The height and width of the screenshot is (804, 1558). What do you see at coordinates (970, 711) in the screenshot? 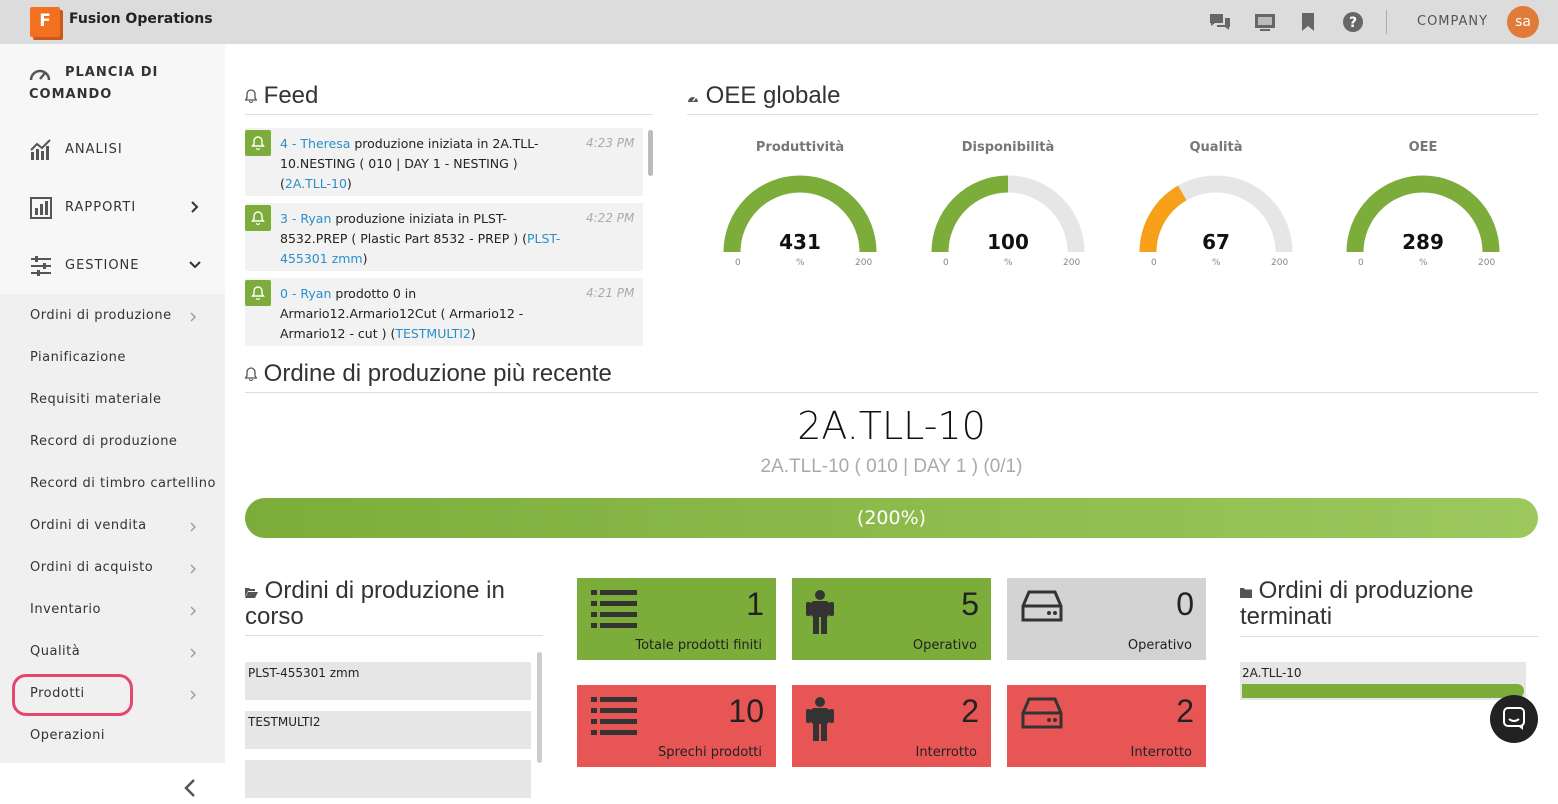
I see `stat-tile-value: 2` at bounding box center [970, 711].